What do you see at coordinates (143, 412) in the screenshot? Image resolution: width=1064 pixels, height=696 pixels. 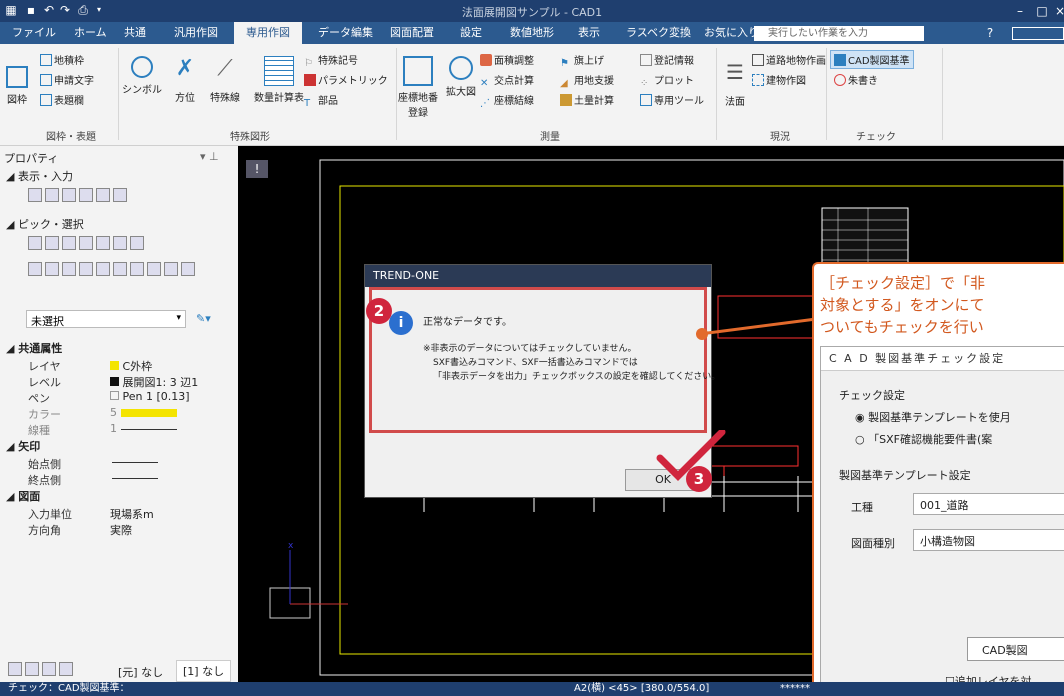 I see `prop-value: 5` at bounding box center [143, 412].